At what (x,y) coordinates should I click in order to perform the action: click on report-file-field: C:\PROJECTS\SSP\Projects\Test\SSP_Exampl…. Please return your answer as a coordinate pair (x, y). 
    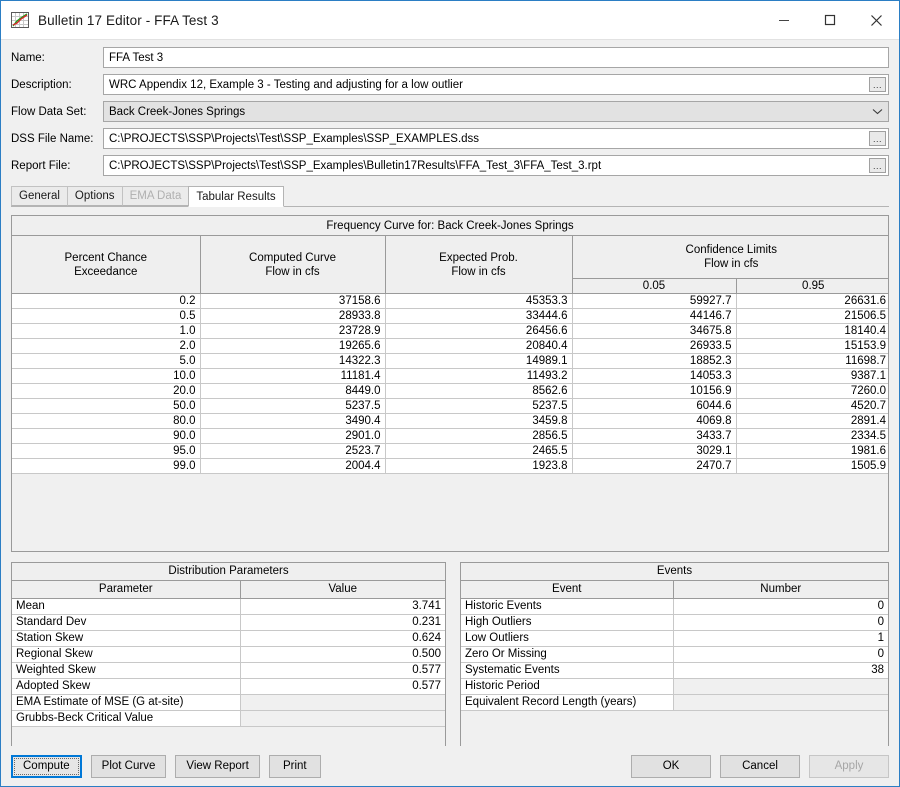
    Looking at the image, I should click on (496, 165).